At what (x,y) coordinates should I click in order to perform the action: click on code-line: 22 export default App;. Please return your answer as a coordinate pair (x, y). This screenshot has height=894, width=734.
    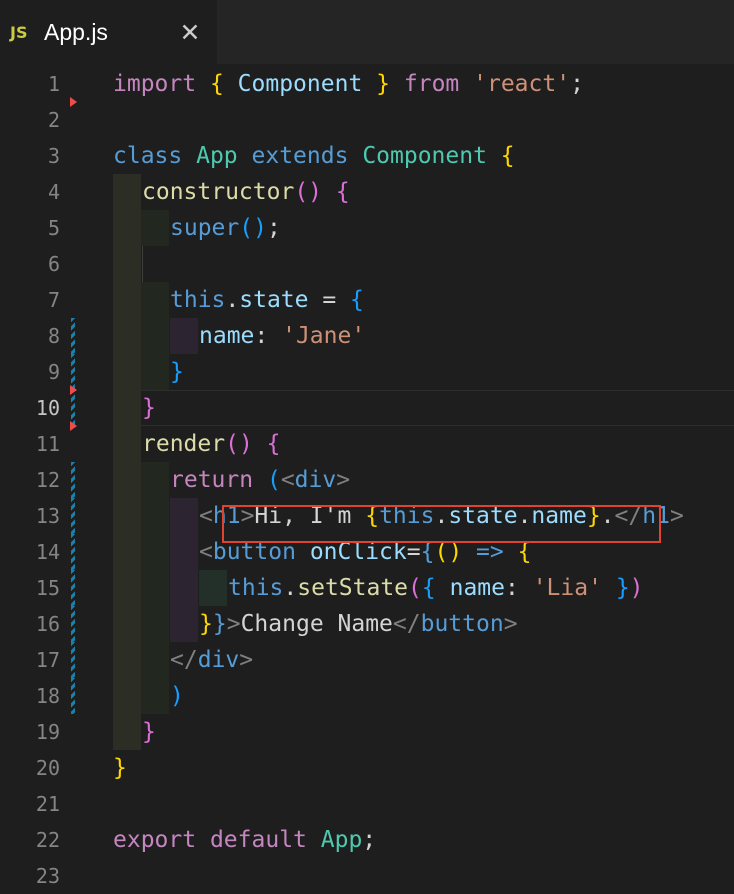
    Looking at the image, I should click on (367, 840).